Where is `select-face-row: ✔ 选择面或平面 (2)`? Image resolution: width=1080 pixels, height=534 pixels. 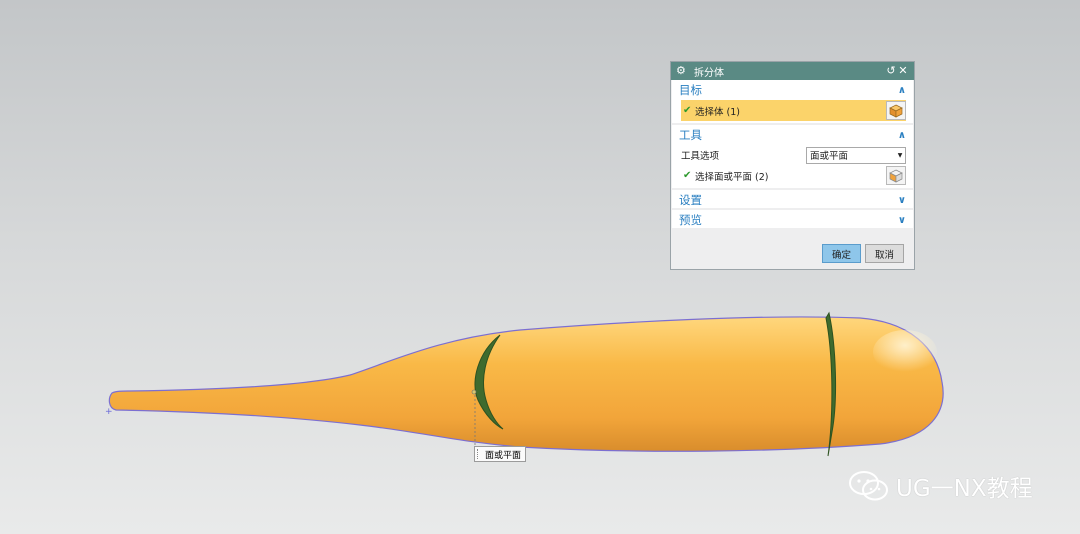 select-face-row: ✔ 选择面或平面 (2) is located at coordinates (793, 175).